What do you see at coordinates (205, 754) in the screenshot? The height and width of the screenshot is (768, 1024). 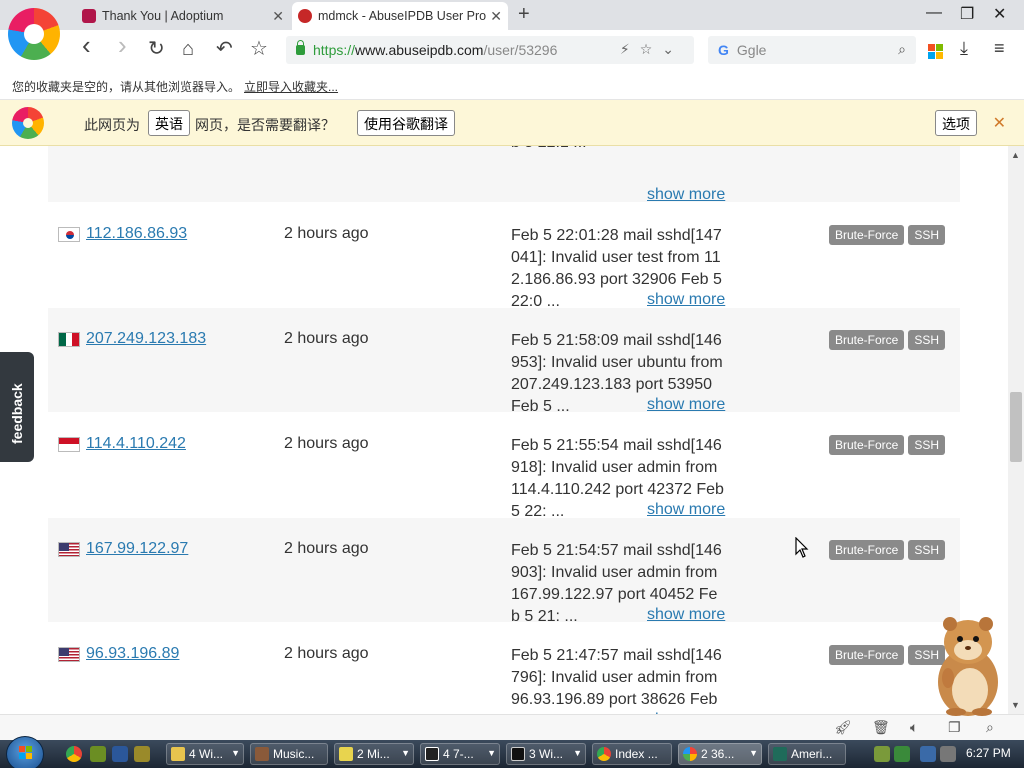 I see `taskbar-item-folder: 4 Wi... ▼` at bounding box center [205, 754].